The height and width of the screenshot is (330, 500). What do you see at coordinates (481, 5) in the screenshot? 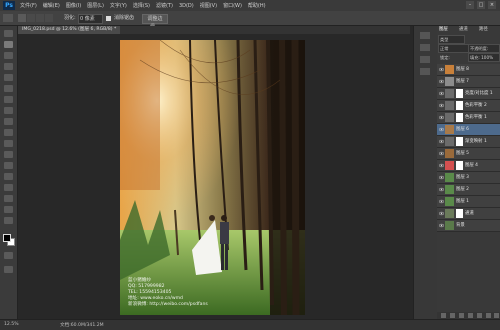
I see `maximize-button: □` at bounding box center [481, 5].